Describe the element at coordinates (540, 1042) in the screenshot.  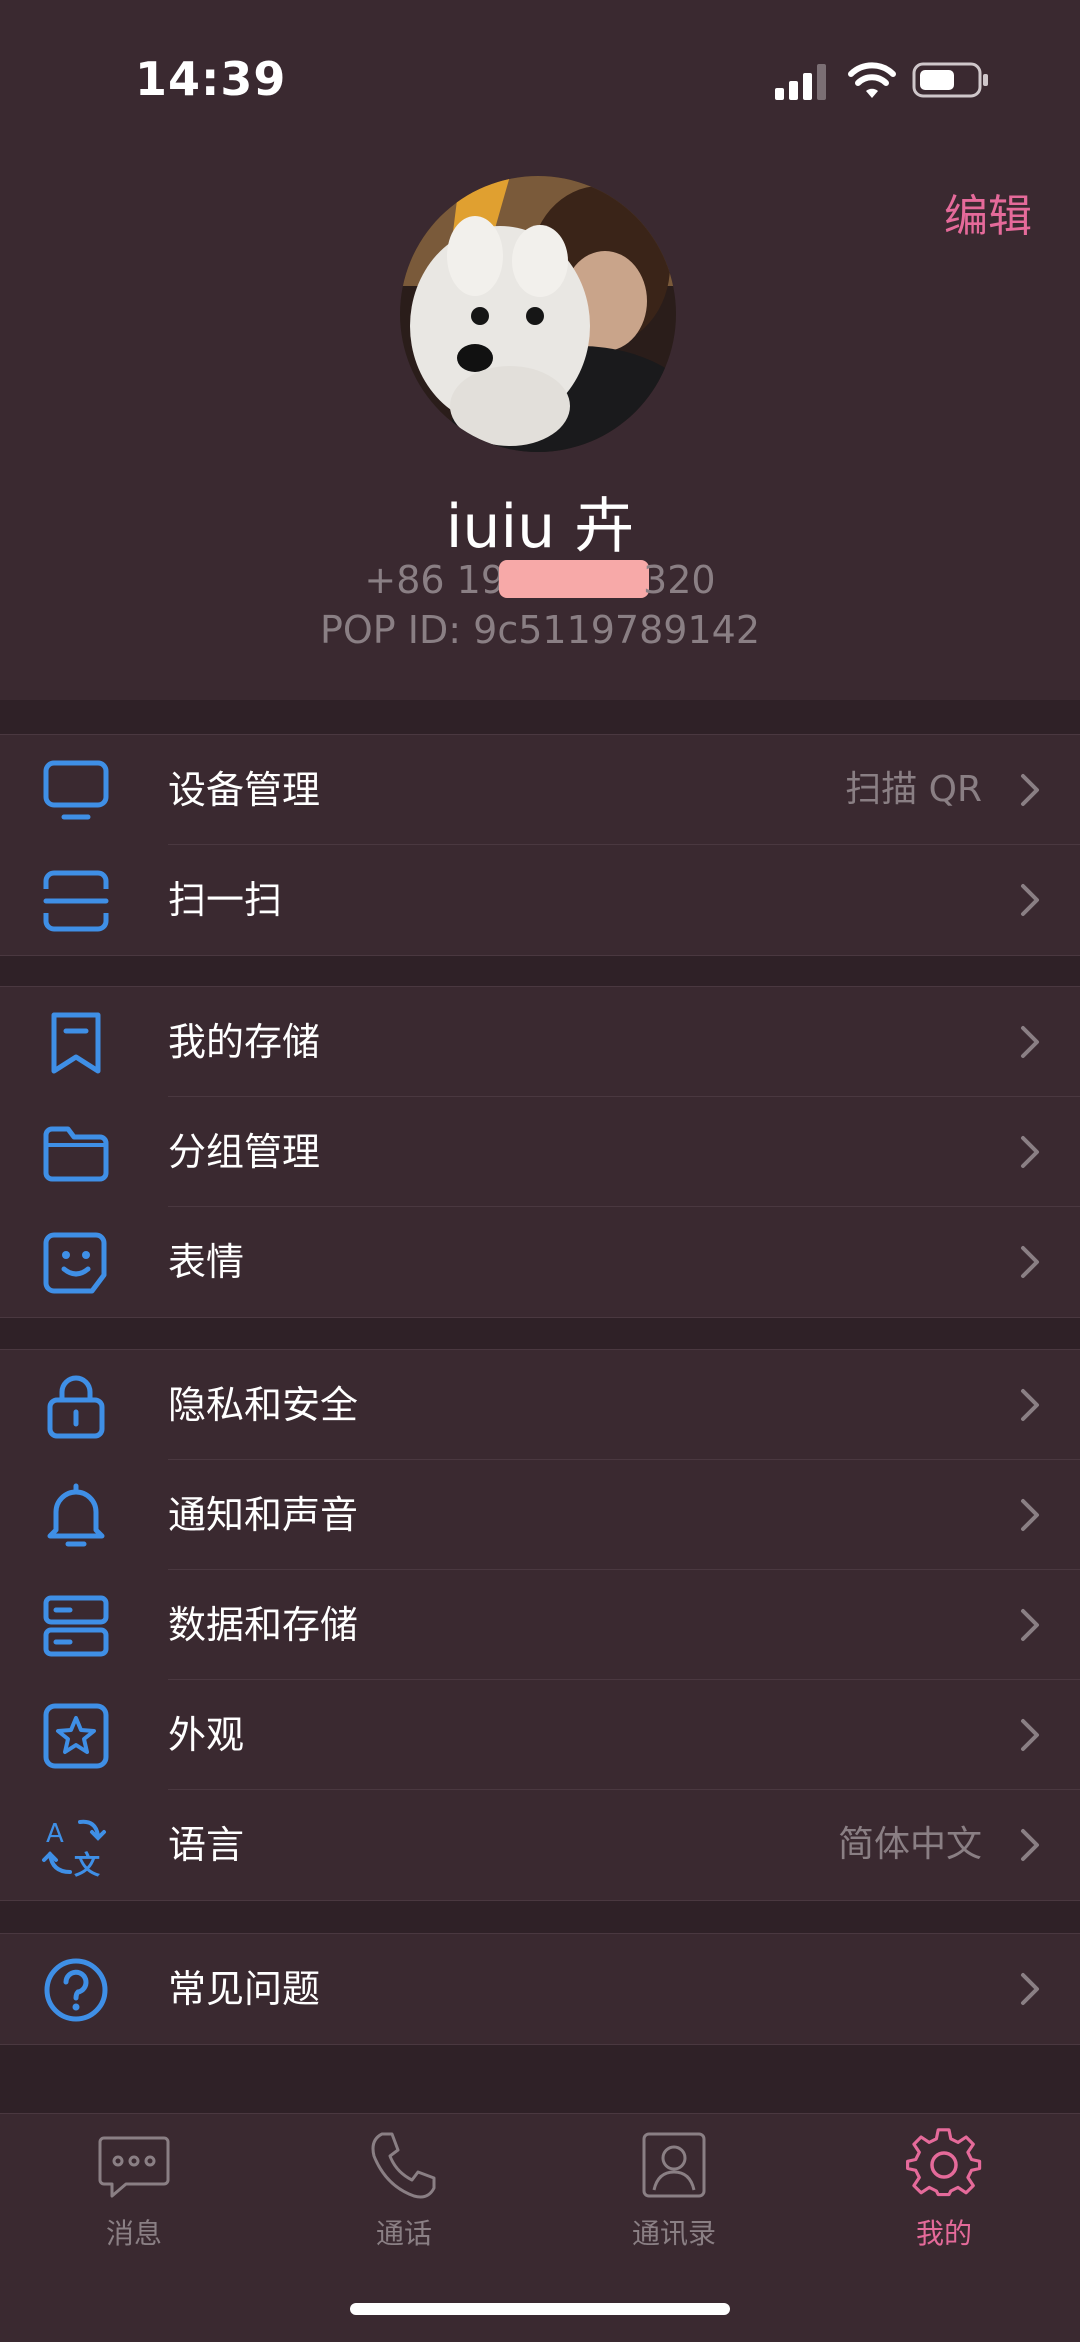
I see `menu-item-my-storage: 我的存储` at that location.